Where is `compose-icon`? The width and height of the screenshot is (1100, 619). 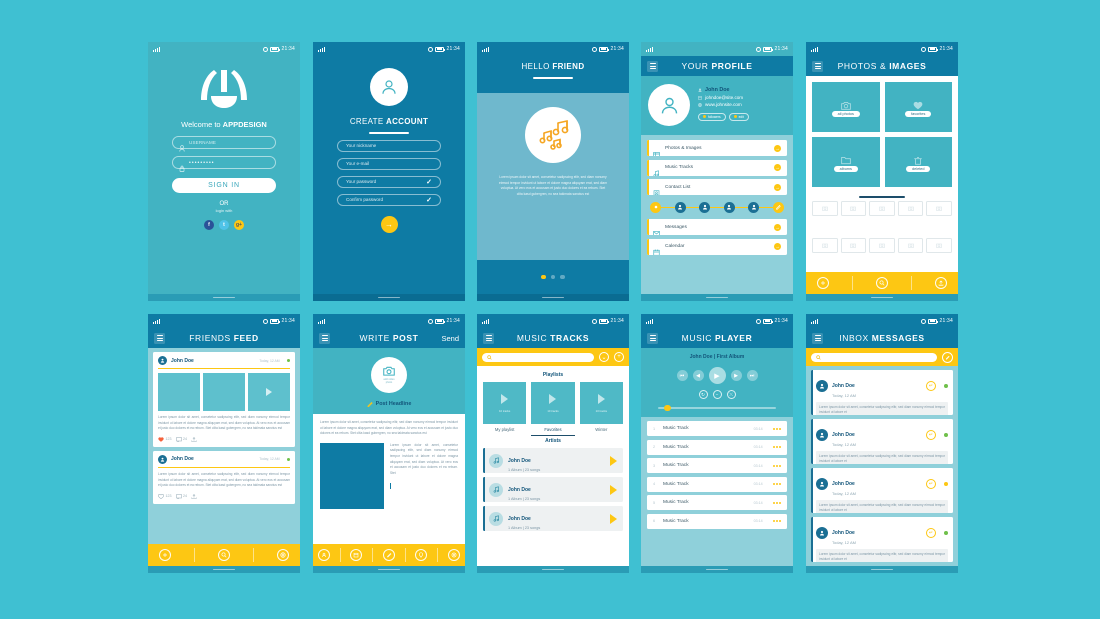 compose-icon is located at coordinates (947, 357).